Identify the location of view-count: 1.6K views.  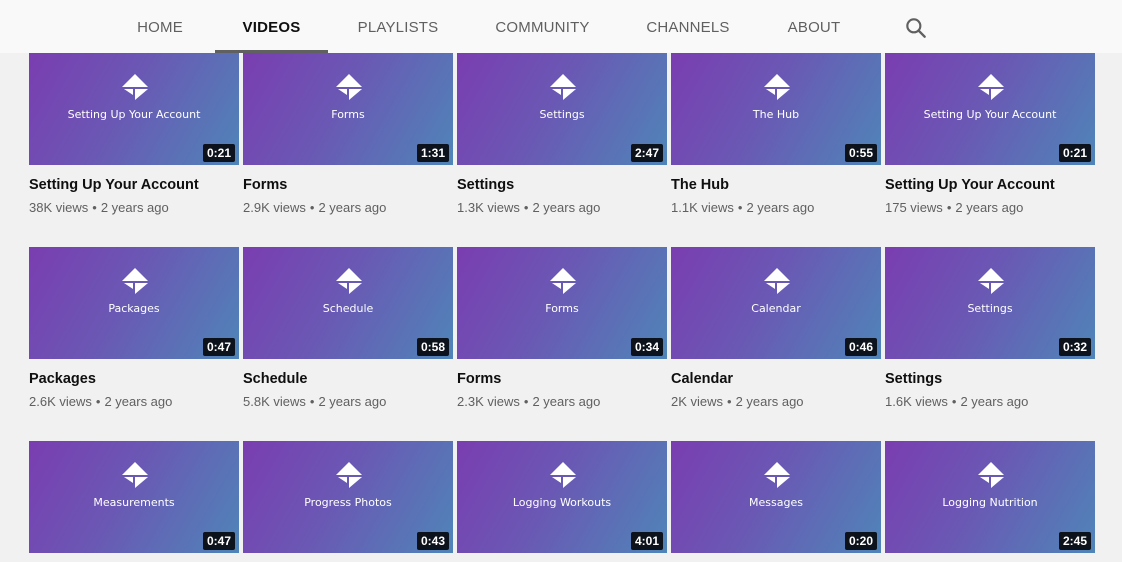
(916, 401).